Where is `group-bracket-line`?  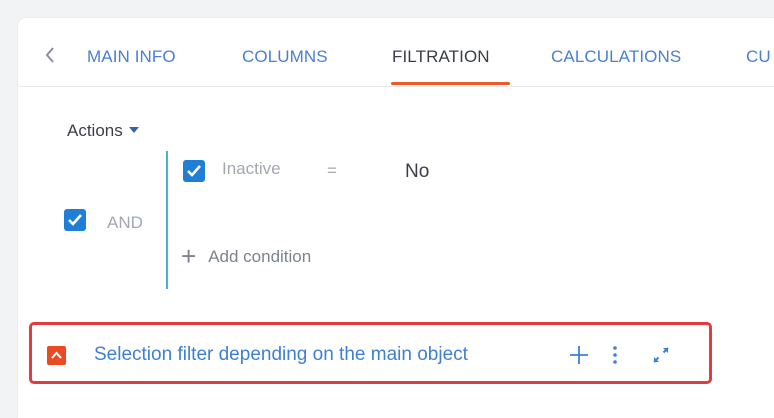
group-bracket-line is located at coordinates (167, 220).